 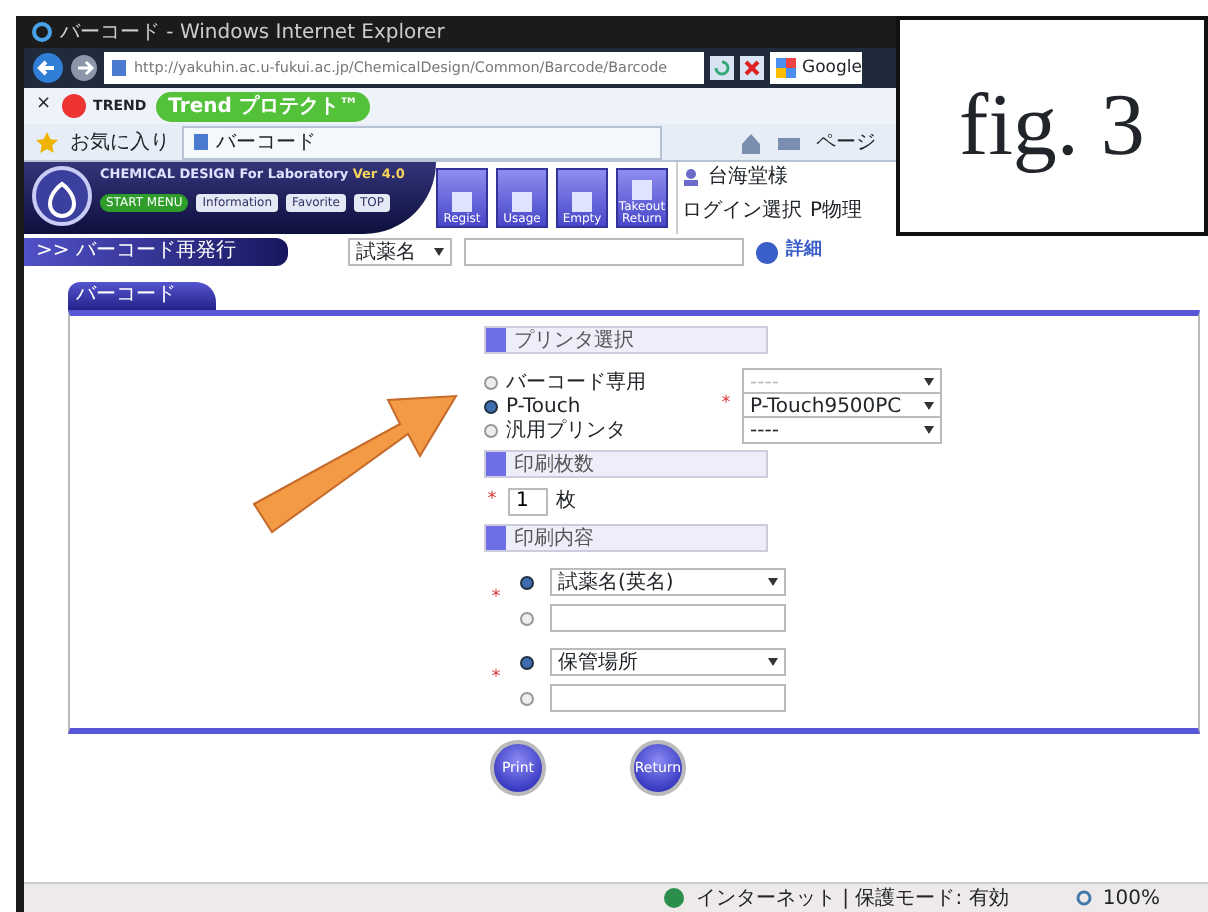 What do you see at coordinates (722, 68) in the screenshot?
I see `refresh-icon` at bounding box center [722, 68].